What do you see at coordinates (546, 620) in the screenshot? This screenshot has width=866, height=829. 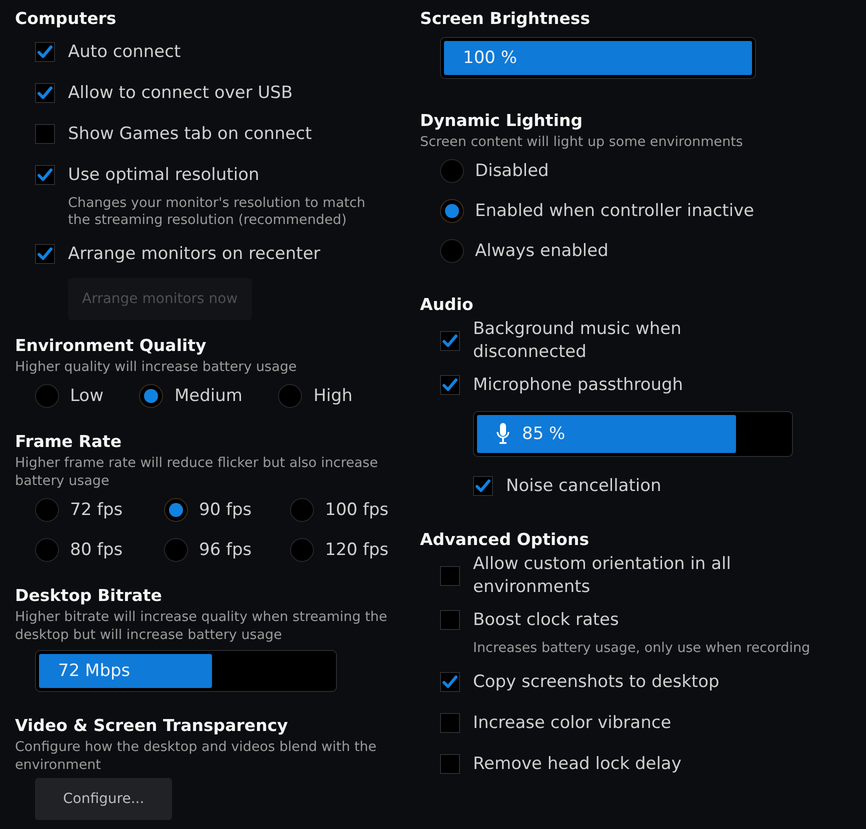 I see `checkbox-label: Boost clock rates` at bounding box center [546, 620].